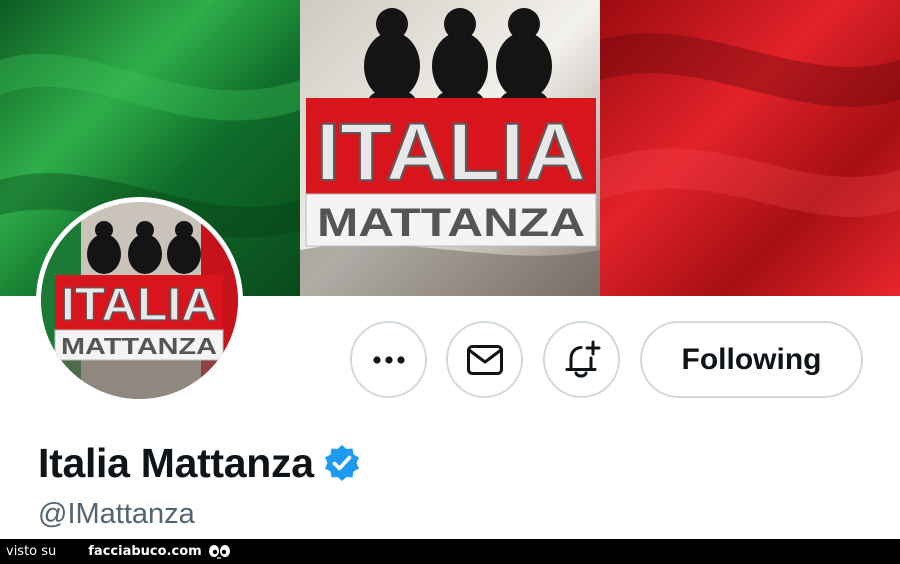  I want to click on profile-handle: @IMattanza, so click(116, 514).